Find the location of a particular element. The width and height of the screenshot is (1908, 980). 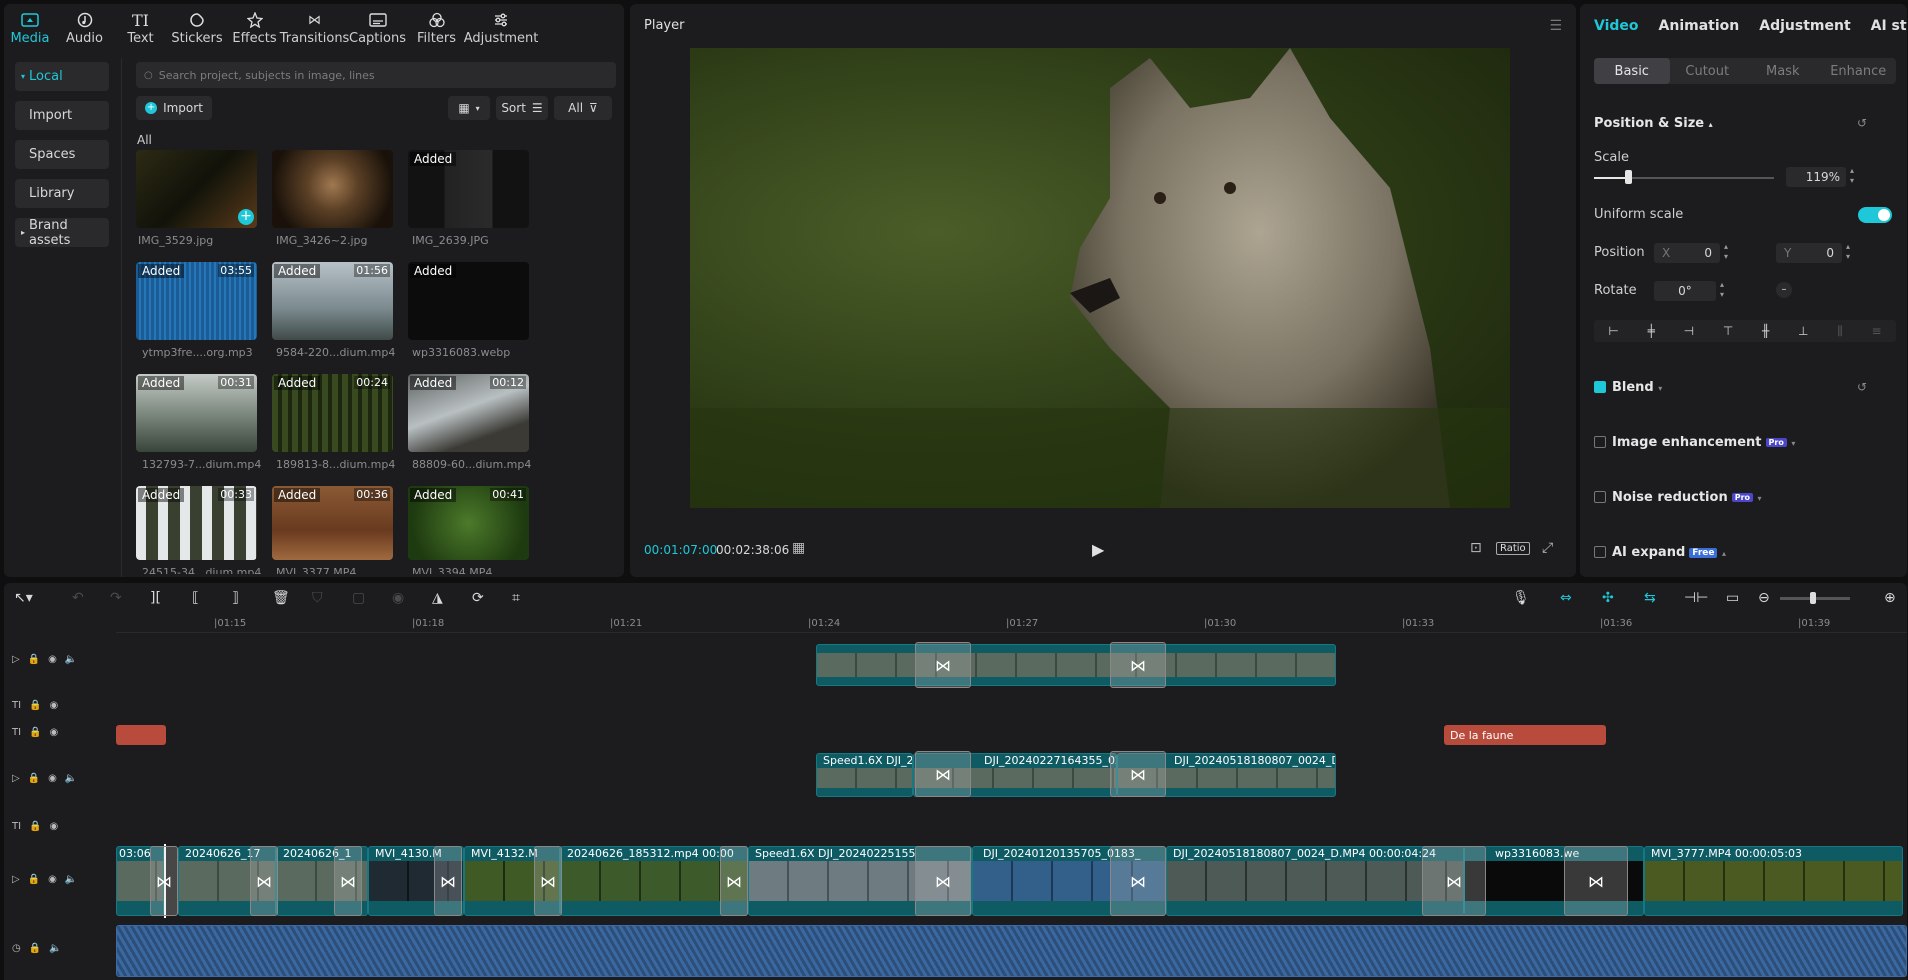

scale-slider-knob is located at coordinates (1629, 177).